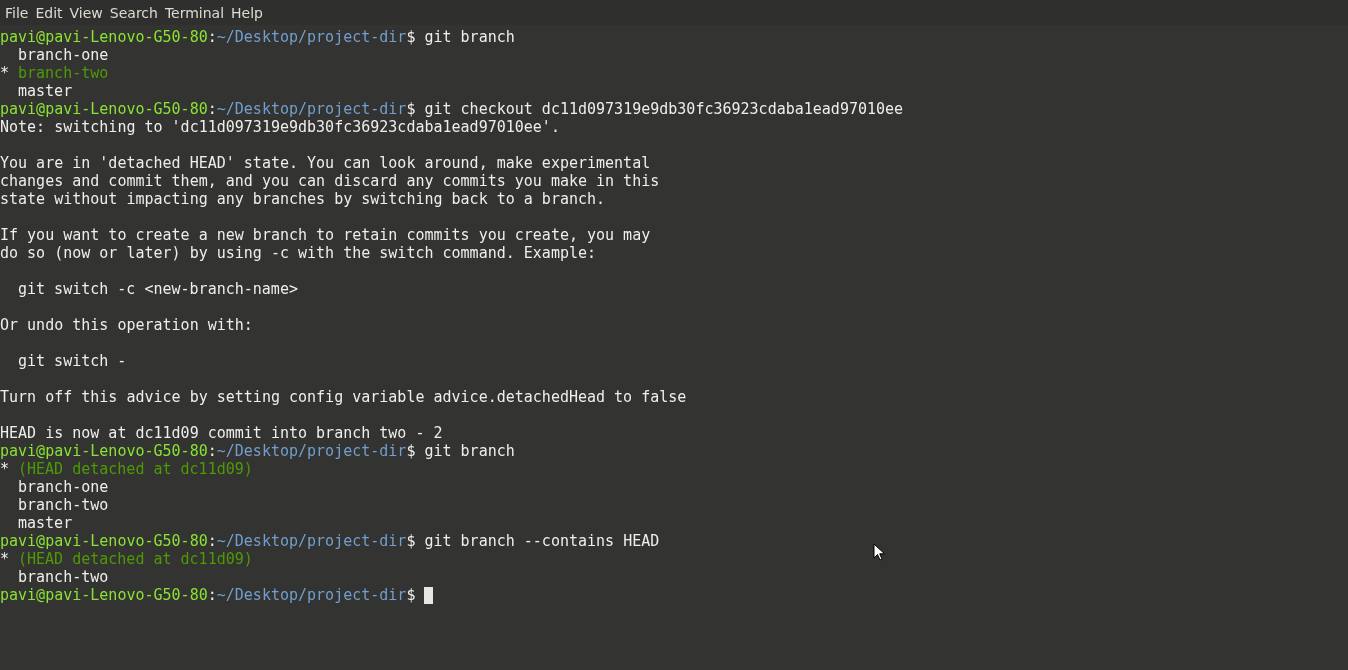 This screenshot has width=1348, height=670. Describe the element at coordinates (17, 12) in the screenshot. I see `menu-item: File` at that location.